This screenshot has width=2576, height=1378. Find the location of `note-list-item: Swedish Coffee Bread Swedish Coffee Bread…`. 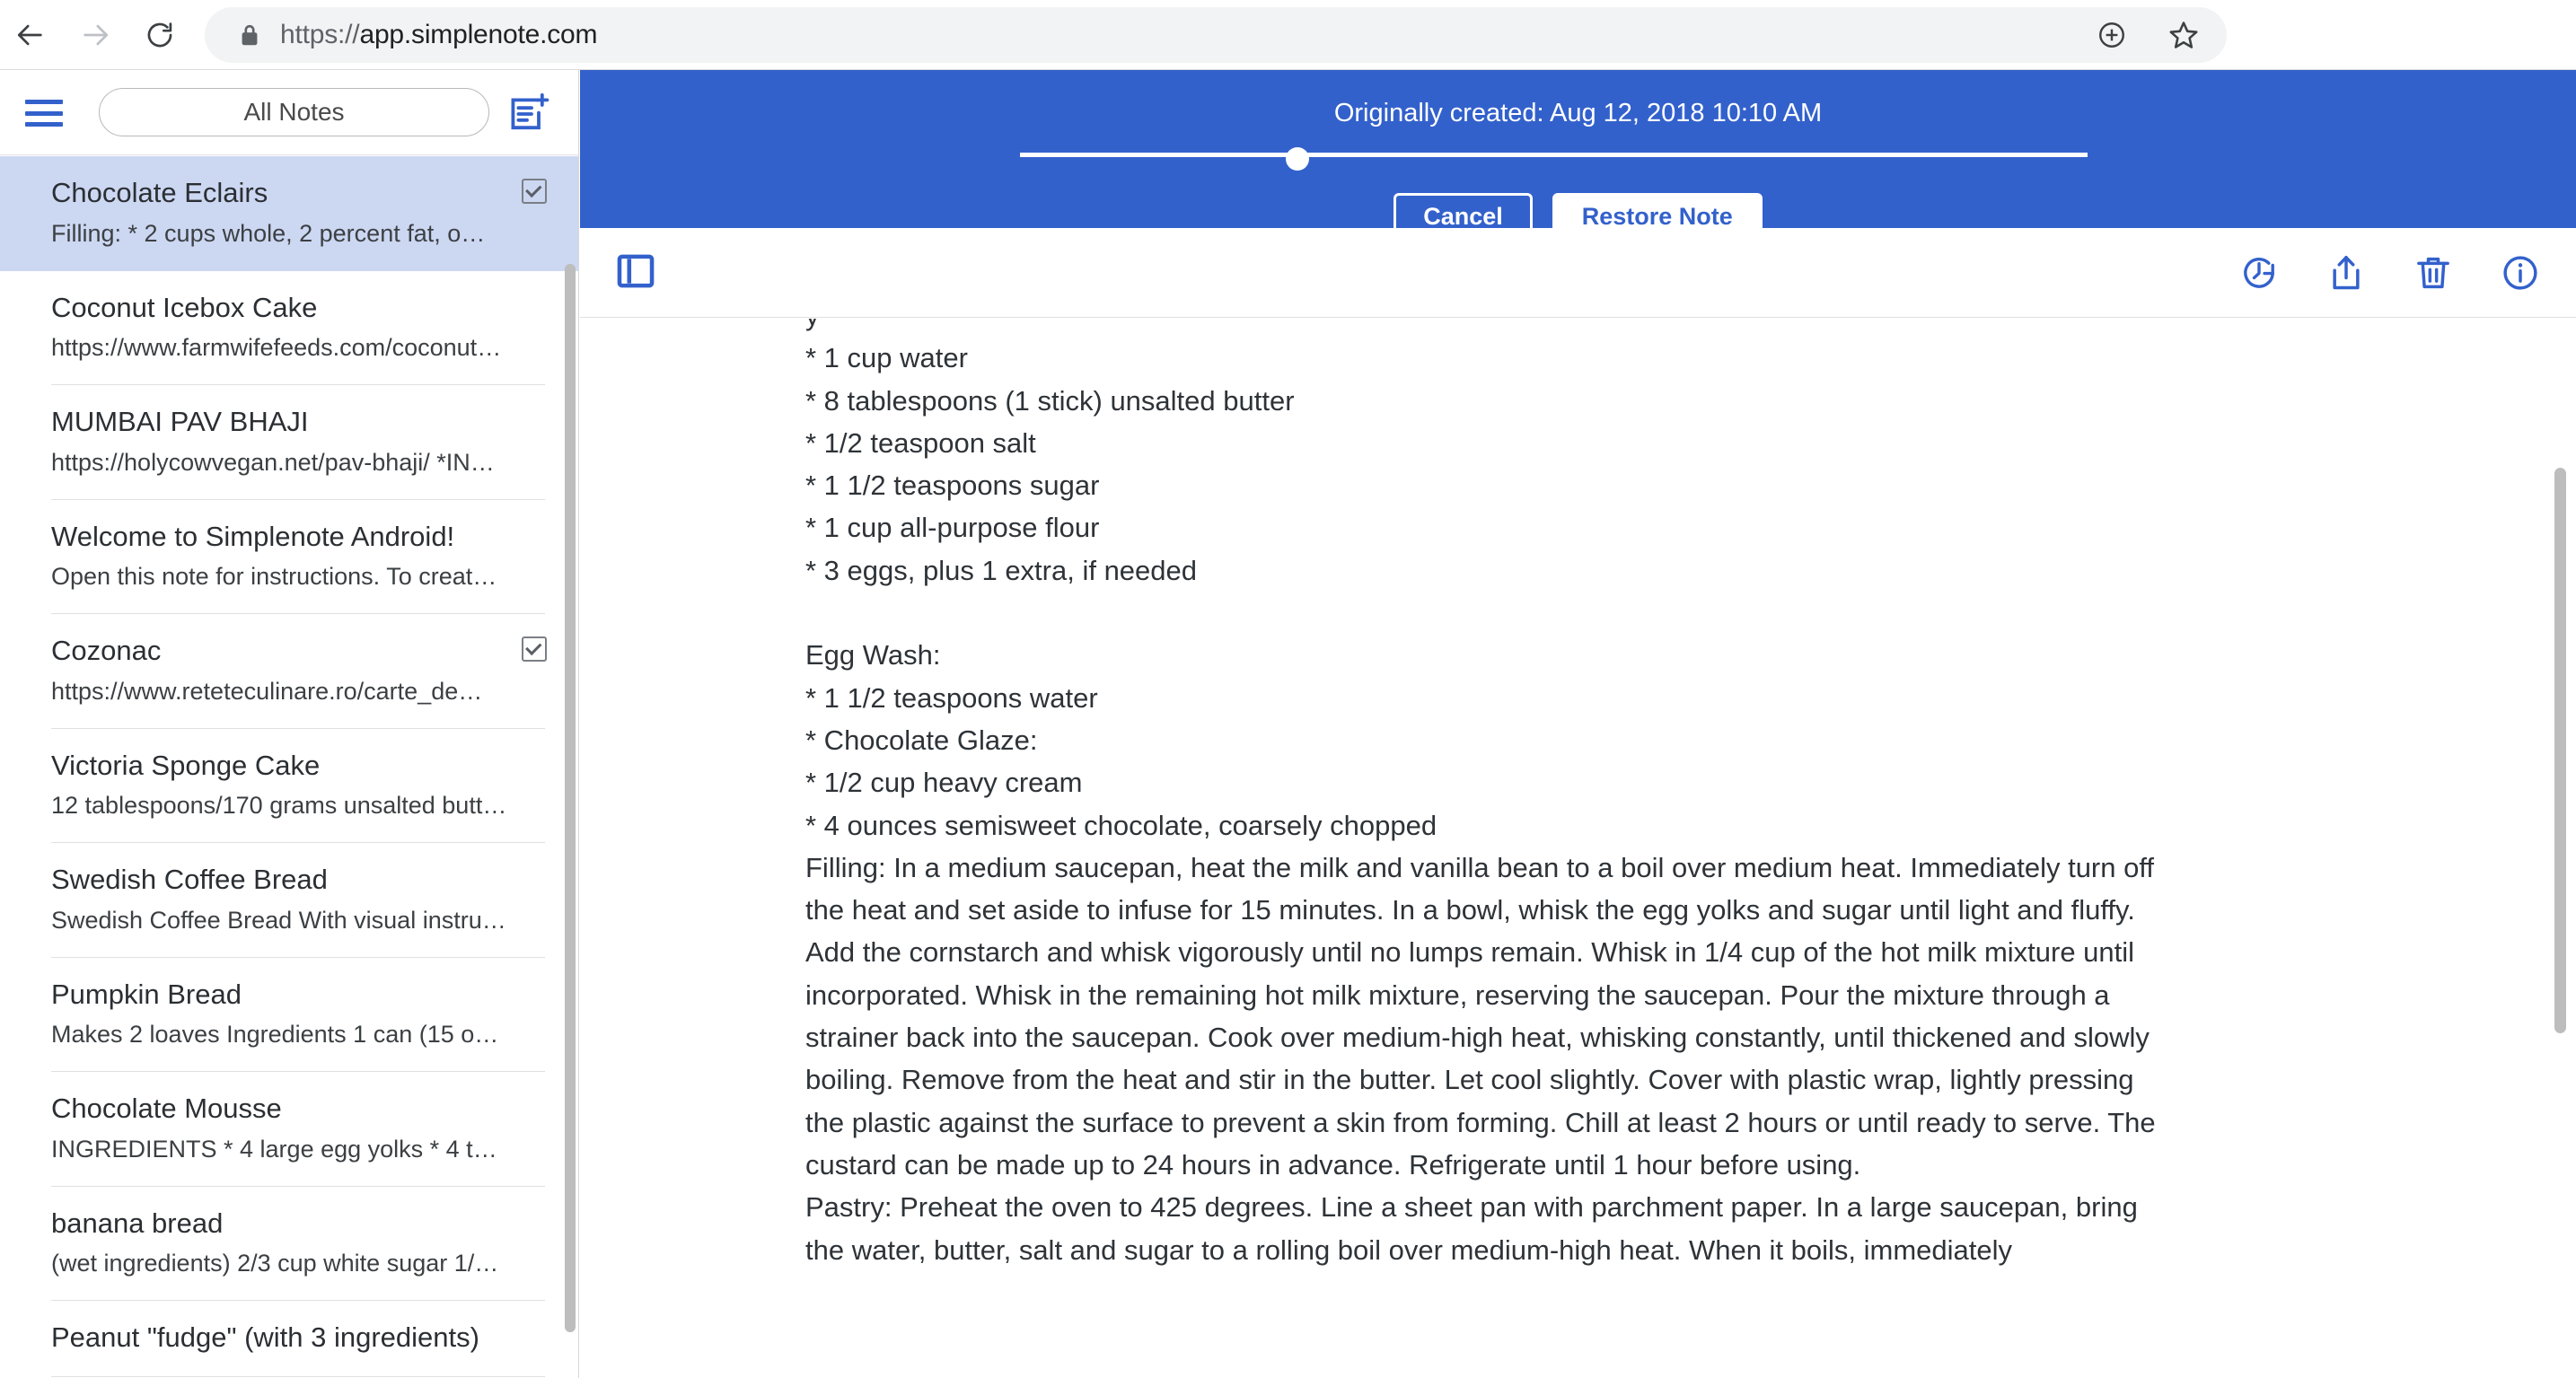

note-list-item: Swedish Coffee Bread Swedish Coffee Bread… is located at coordinates (289, 900).